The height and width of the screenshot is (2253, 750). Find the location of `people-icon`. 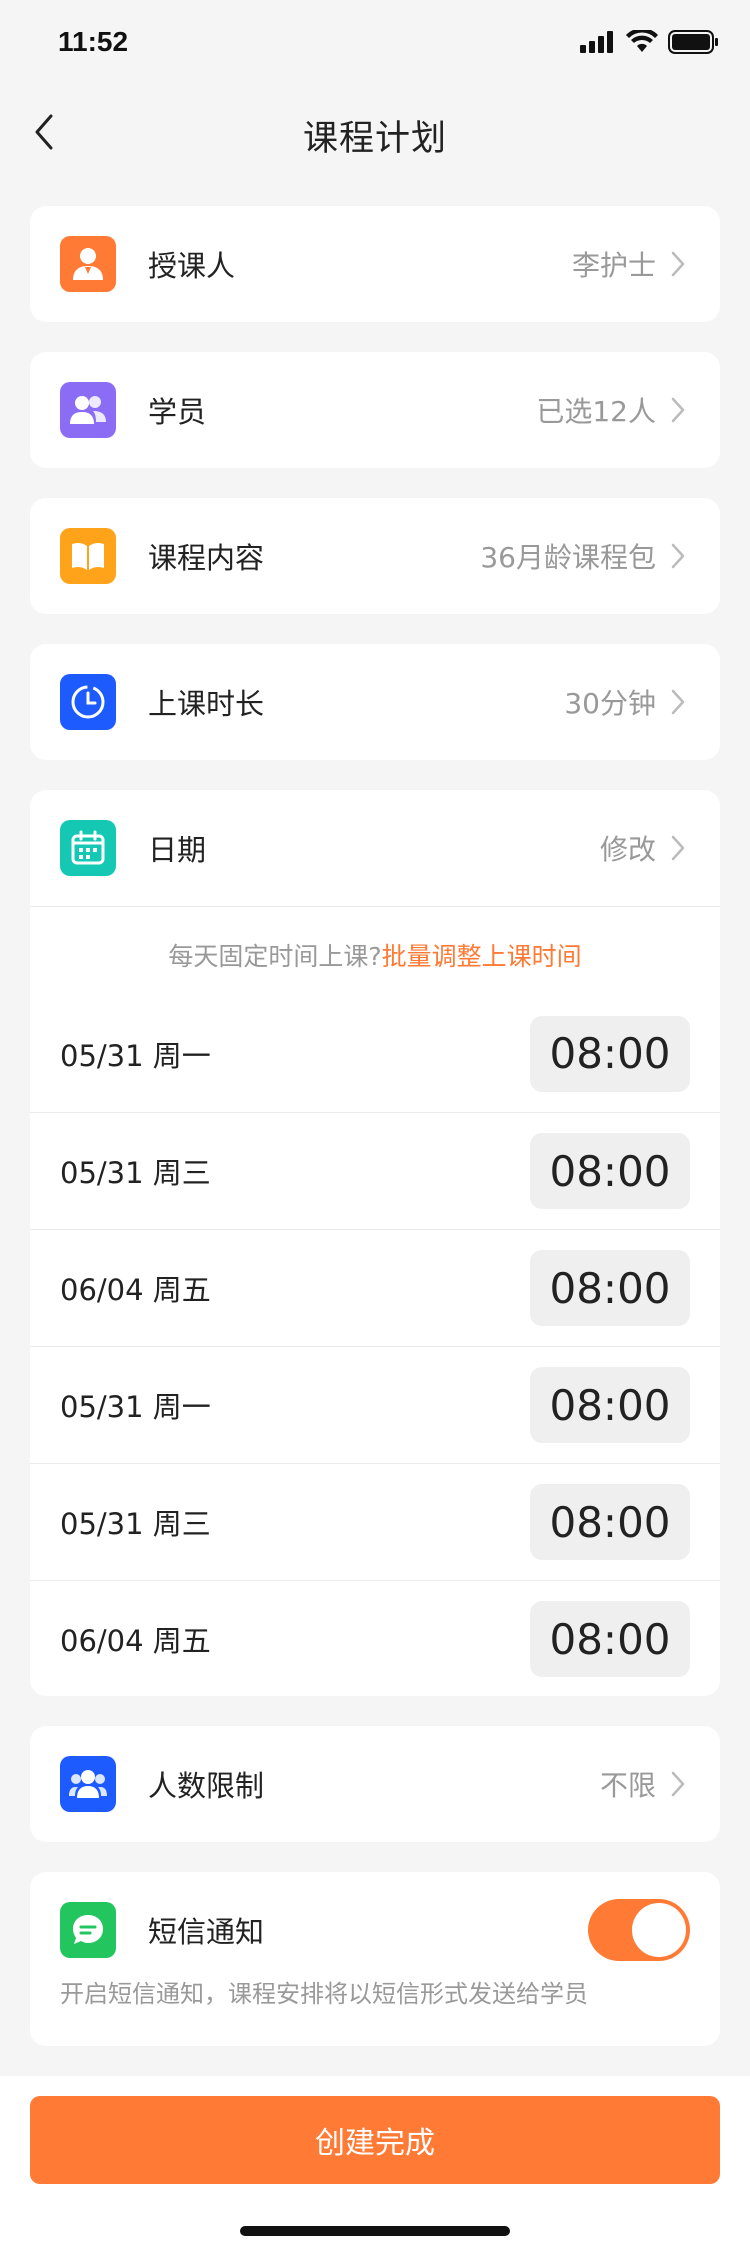

people-icon is located at coordinates (88, 1784).